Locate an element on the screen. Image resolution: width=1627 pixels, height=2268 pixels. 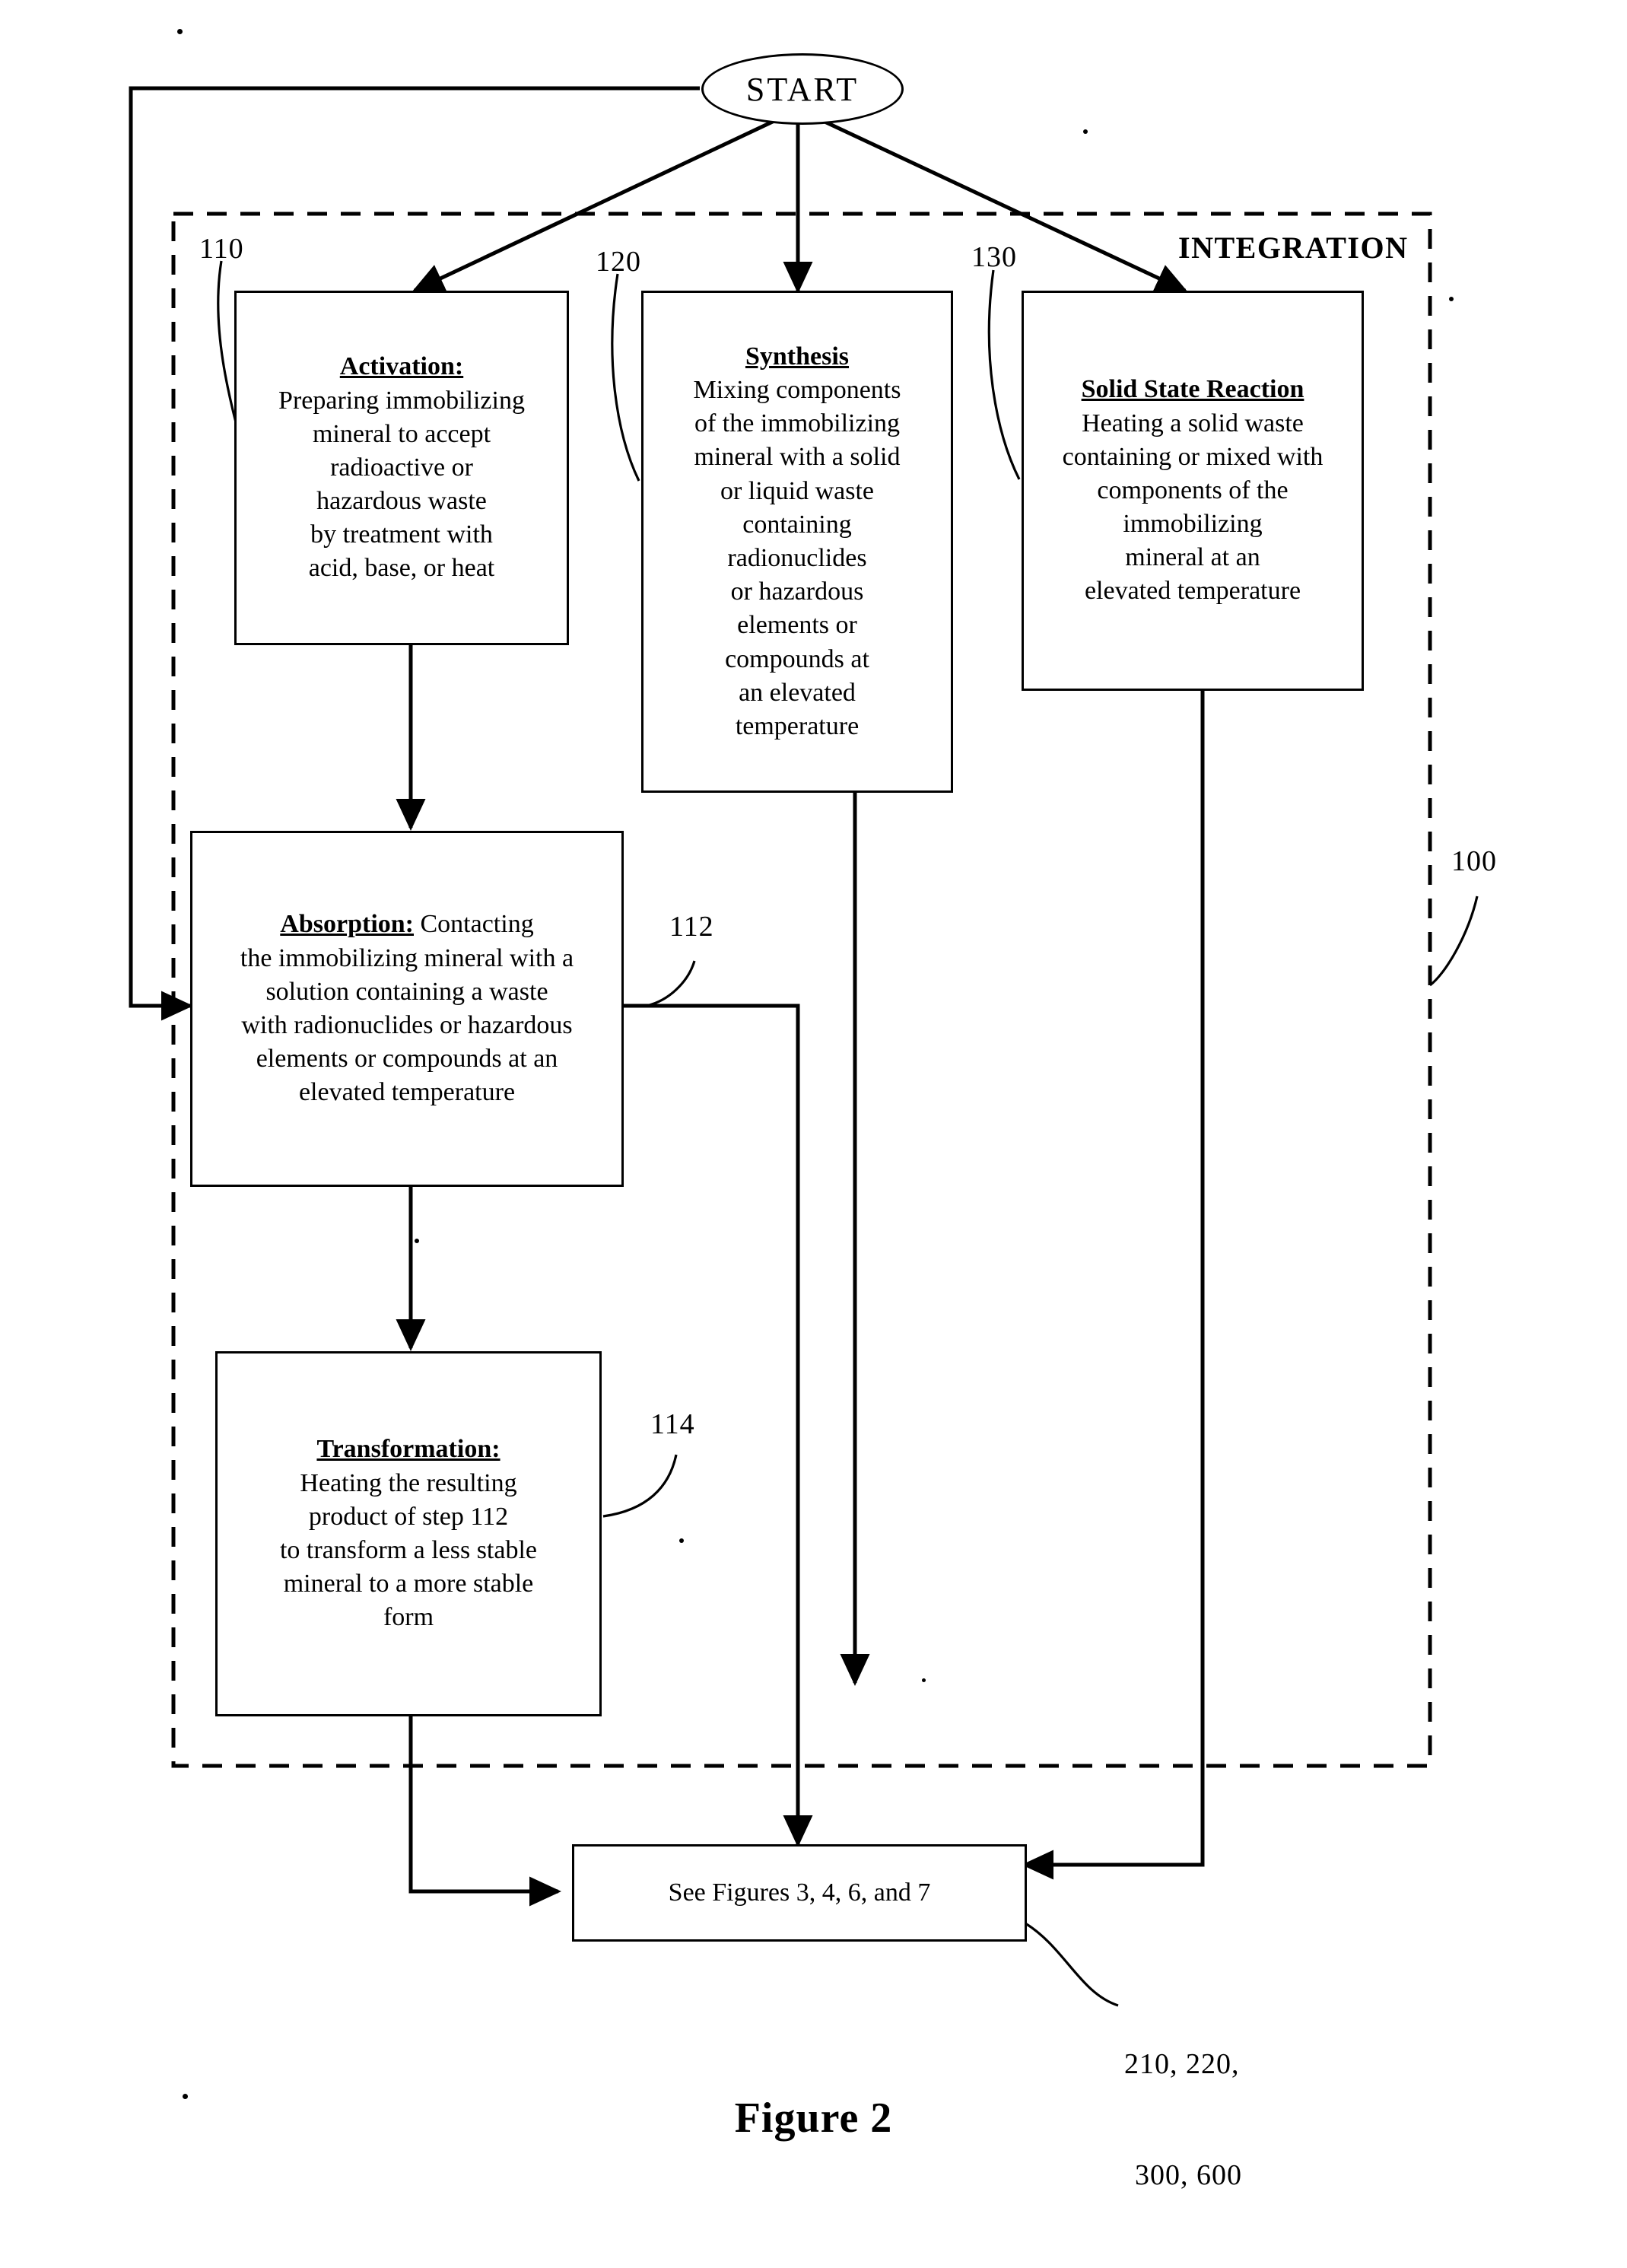
node-absorption-heading: Absorption: is located at coordinates (347, 924).